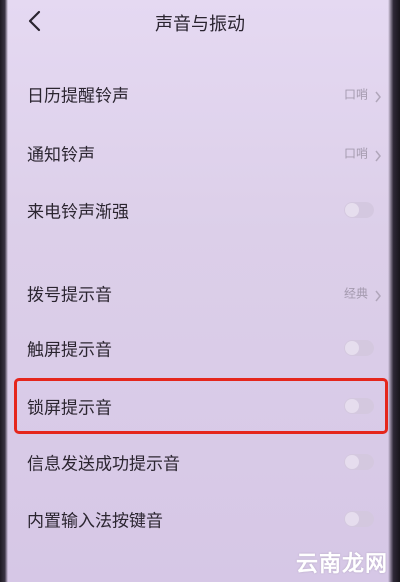 This screenshot has height=582, width=400. I want to click on setting-row-keyboard-tone: 内置输入法按键音, so click(202, 519).